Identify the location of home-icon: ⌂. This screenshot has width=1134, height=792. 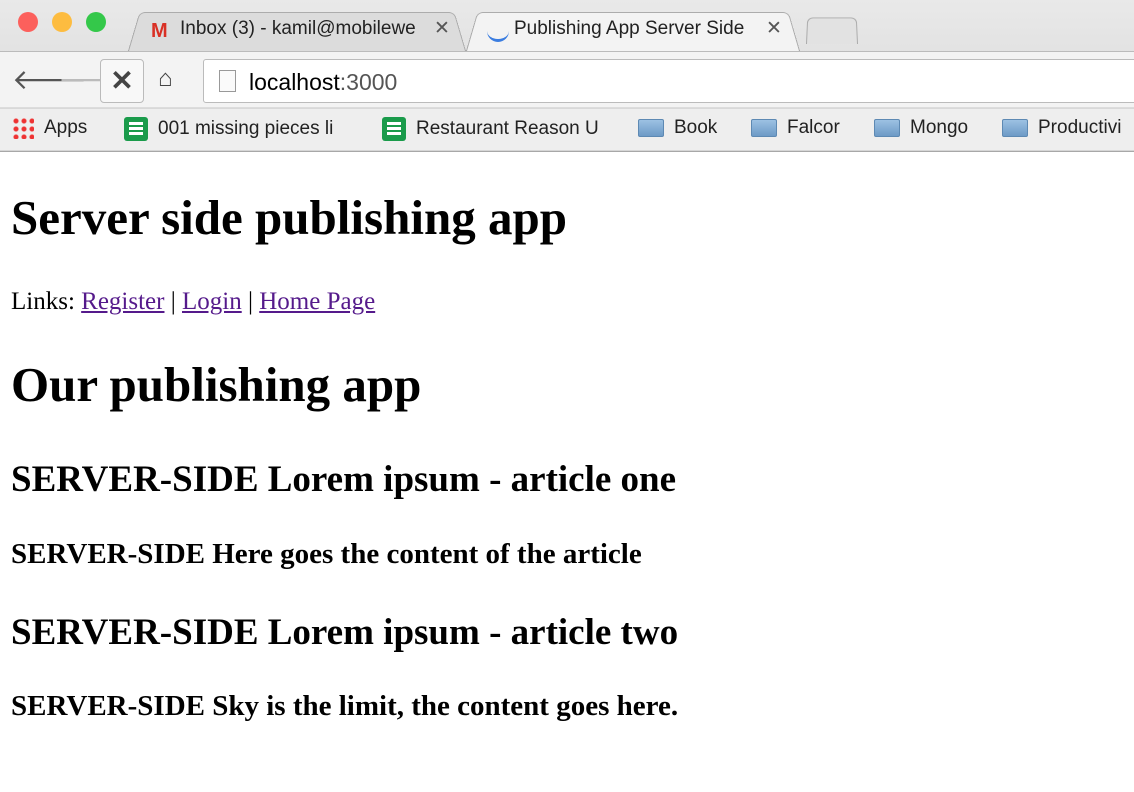
(165, 79).